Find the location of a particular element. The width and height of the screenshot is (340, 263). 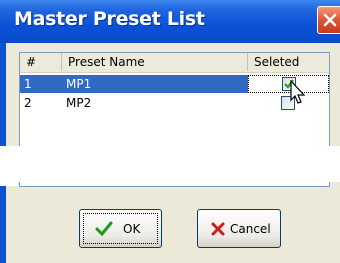

white-overlay-band is located at coordinates (170, 164).